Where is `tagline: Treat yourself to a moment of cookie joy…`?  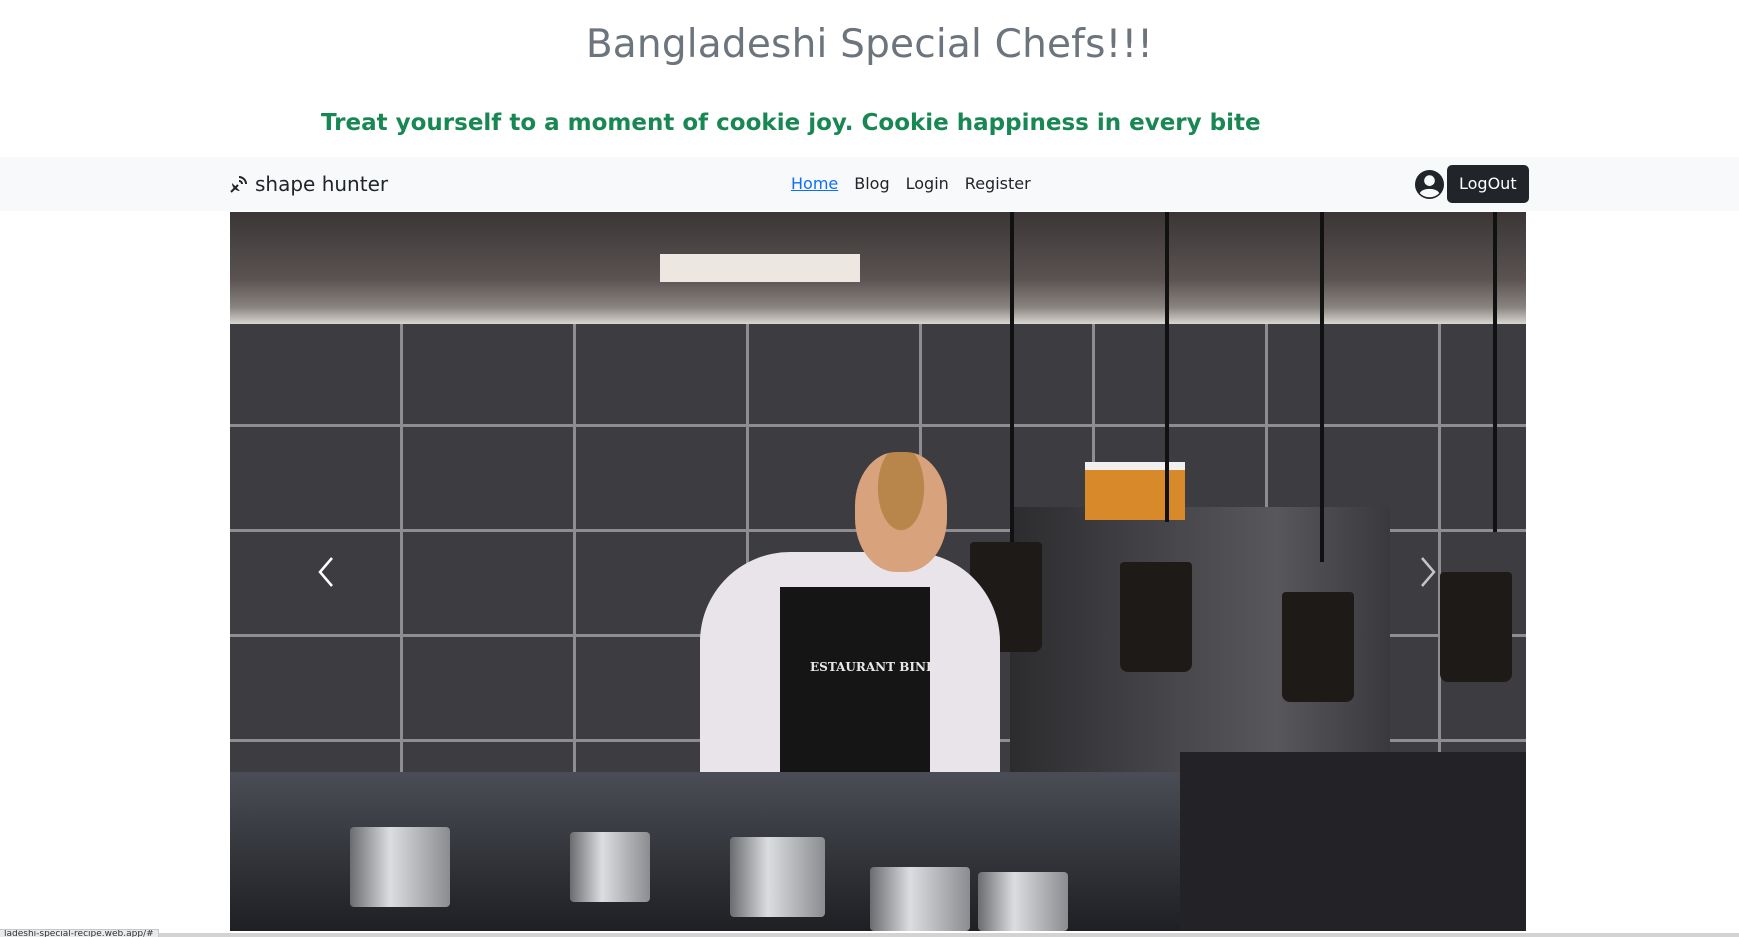
tagline: Treat yourself to a moment of cookie joy… is located at coordinates (791, 123).